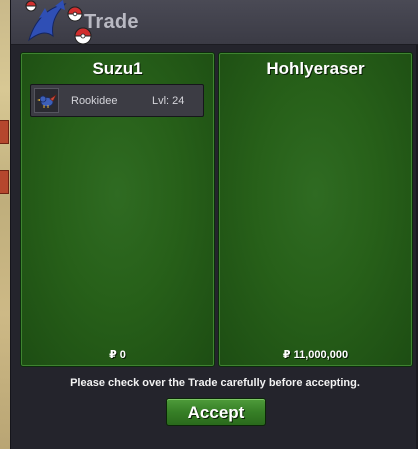  What do you see at coordinates (315, 68) in the screenshot?
I see `player-name: Hohlyeraser` at bounding box center [315, 68].